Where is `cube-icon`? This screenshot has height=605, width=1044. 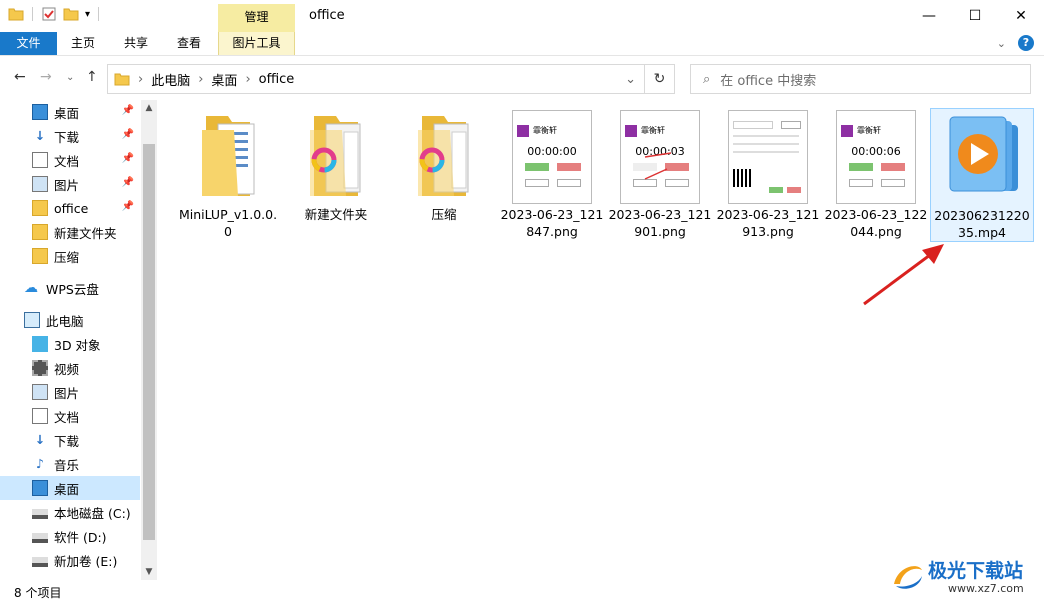 cube-icon is located at coordinates (40, 344).